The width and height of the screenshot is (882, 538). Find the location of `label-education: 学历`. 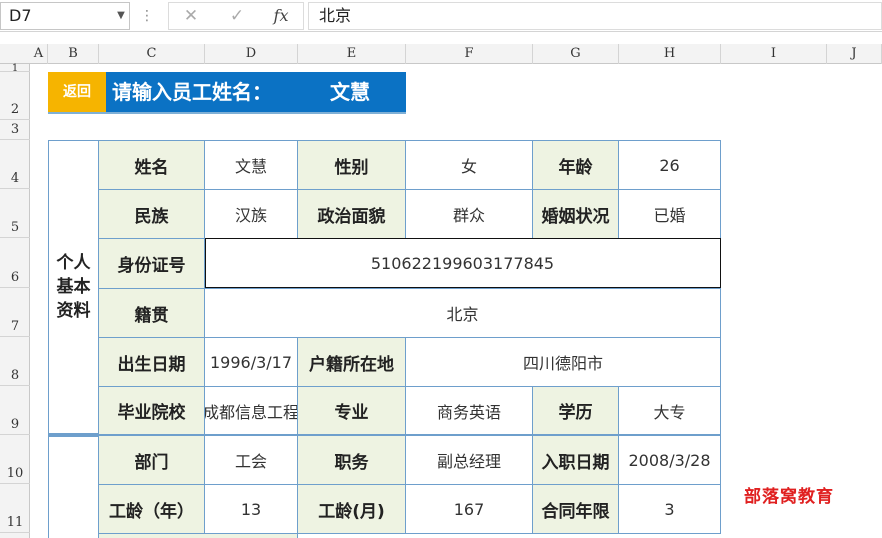

label-education: 学历 is located at coordinates (576, 411).